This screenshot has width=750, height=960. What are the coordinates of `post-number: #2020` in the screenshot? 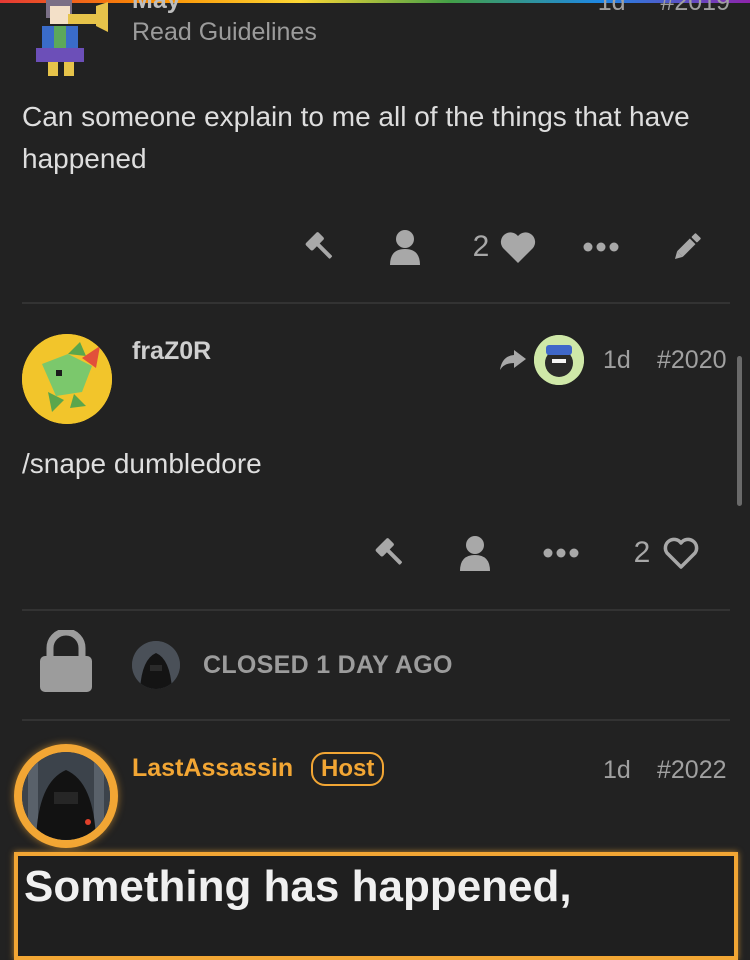 It's located at (692, 360).